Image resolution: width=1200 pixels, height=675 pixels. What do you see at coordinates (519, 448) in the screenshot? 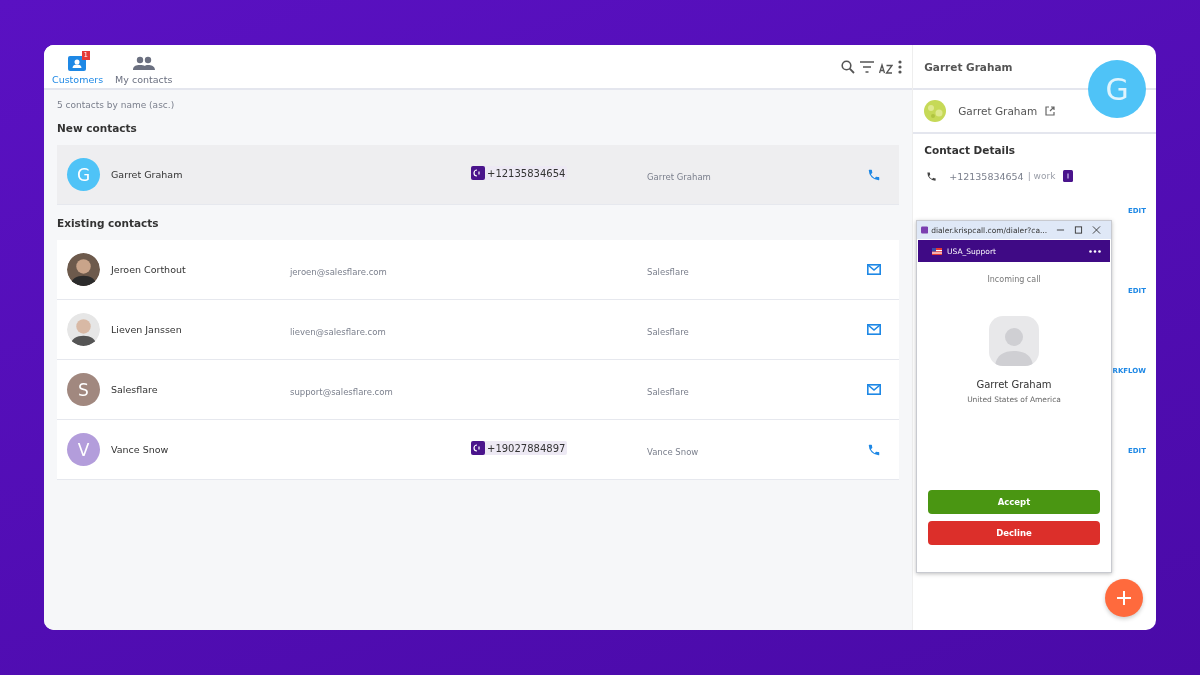
I see `phone-number: +19027884897` at bounding box center [519, 448].